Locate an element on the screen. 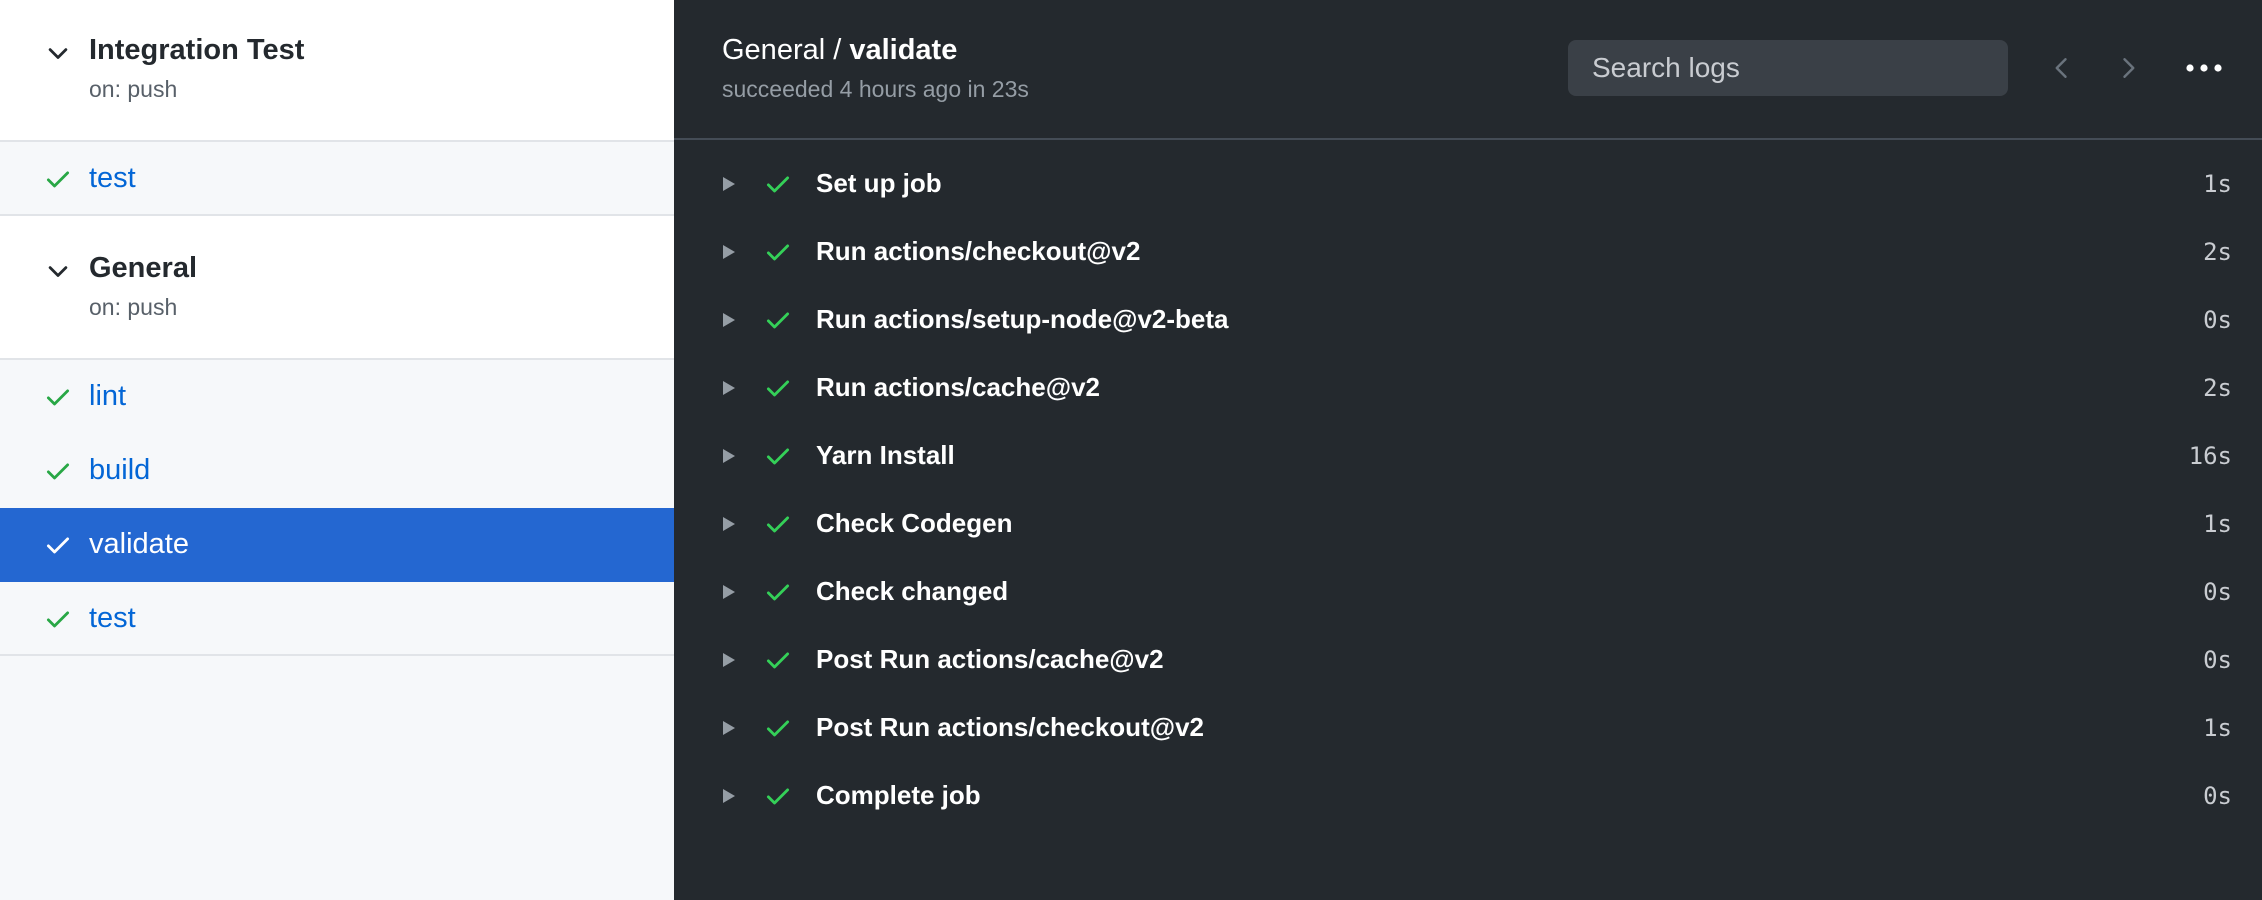  step-row: Complete job 0s is located at coordinates (1468, 794).